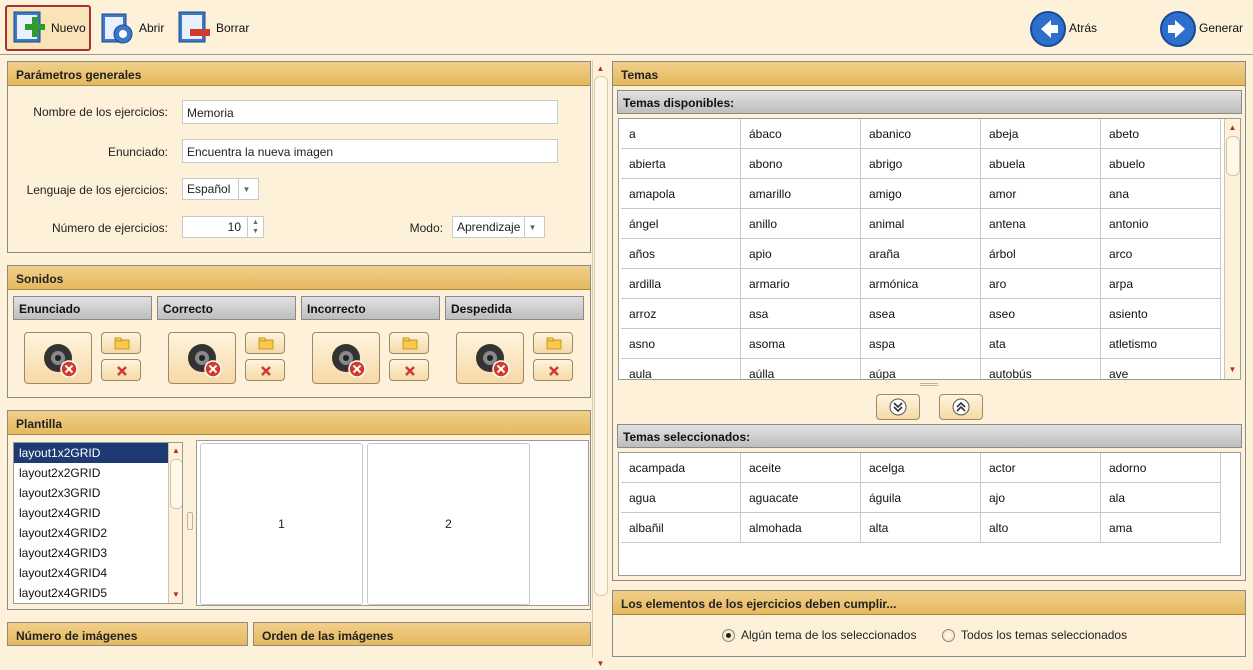  I want to click on list-item: layout2x2GRID, so click(98, 473).